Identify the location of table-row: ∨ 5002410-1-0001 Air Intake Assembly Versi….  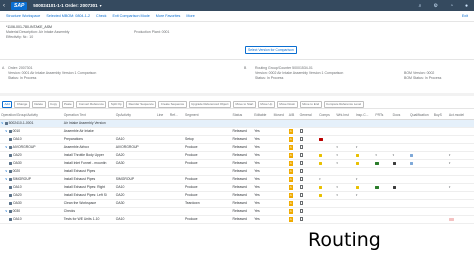
(237, 123).